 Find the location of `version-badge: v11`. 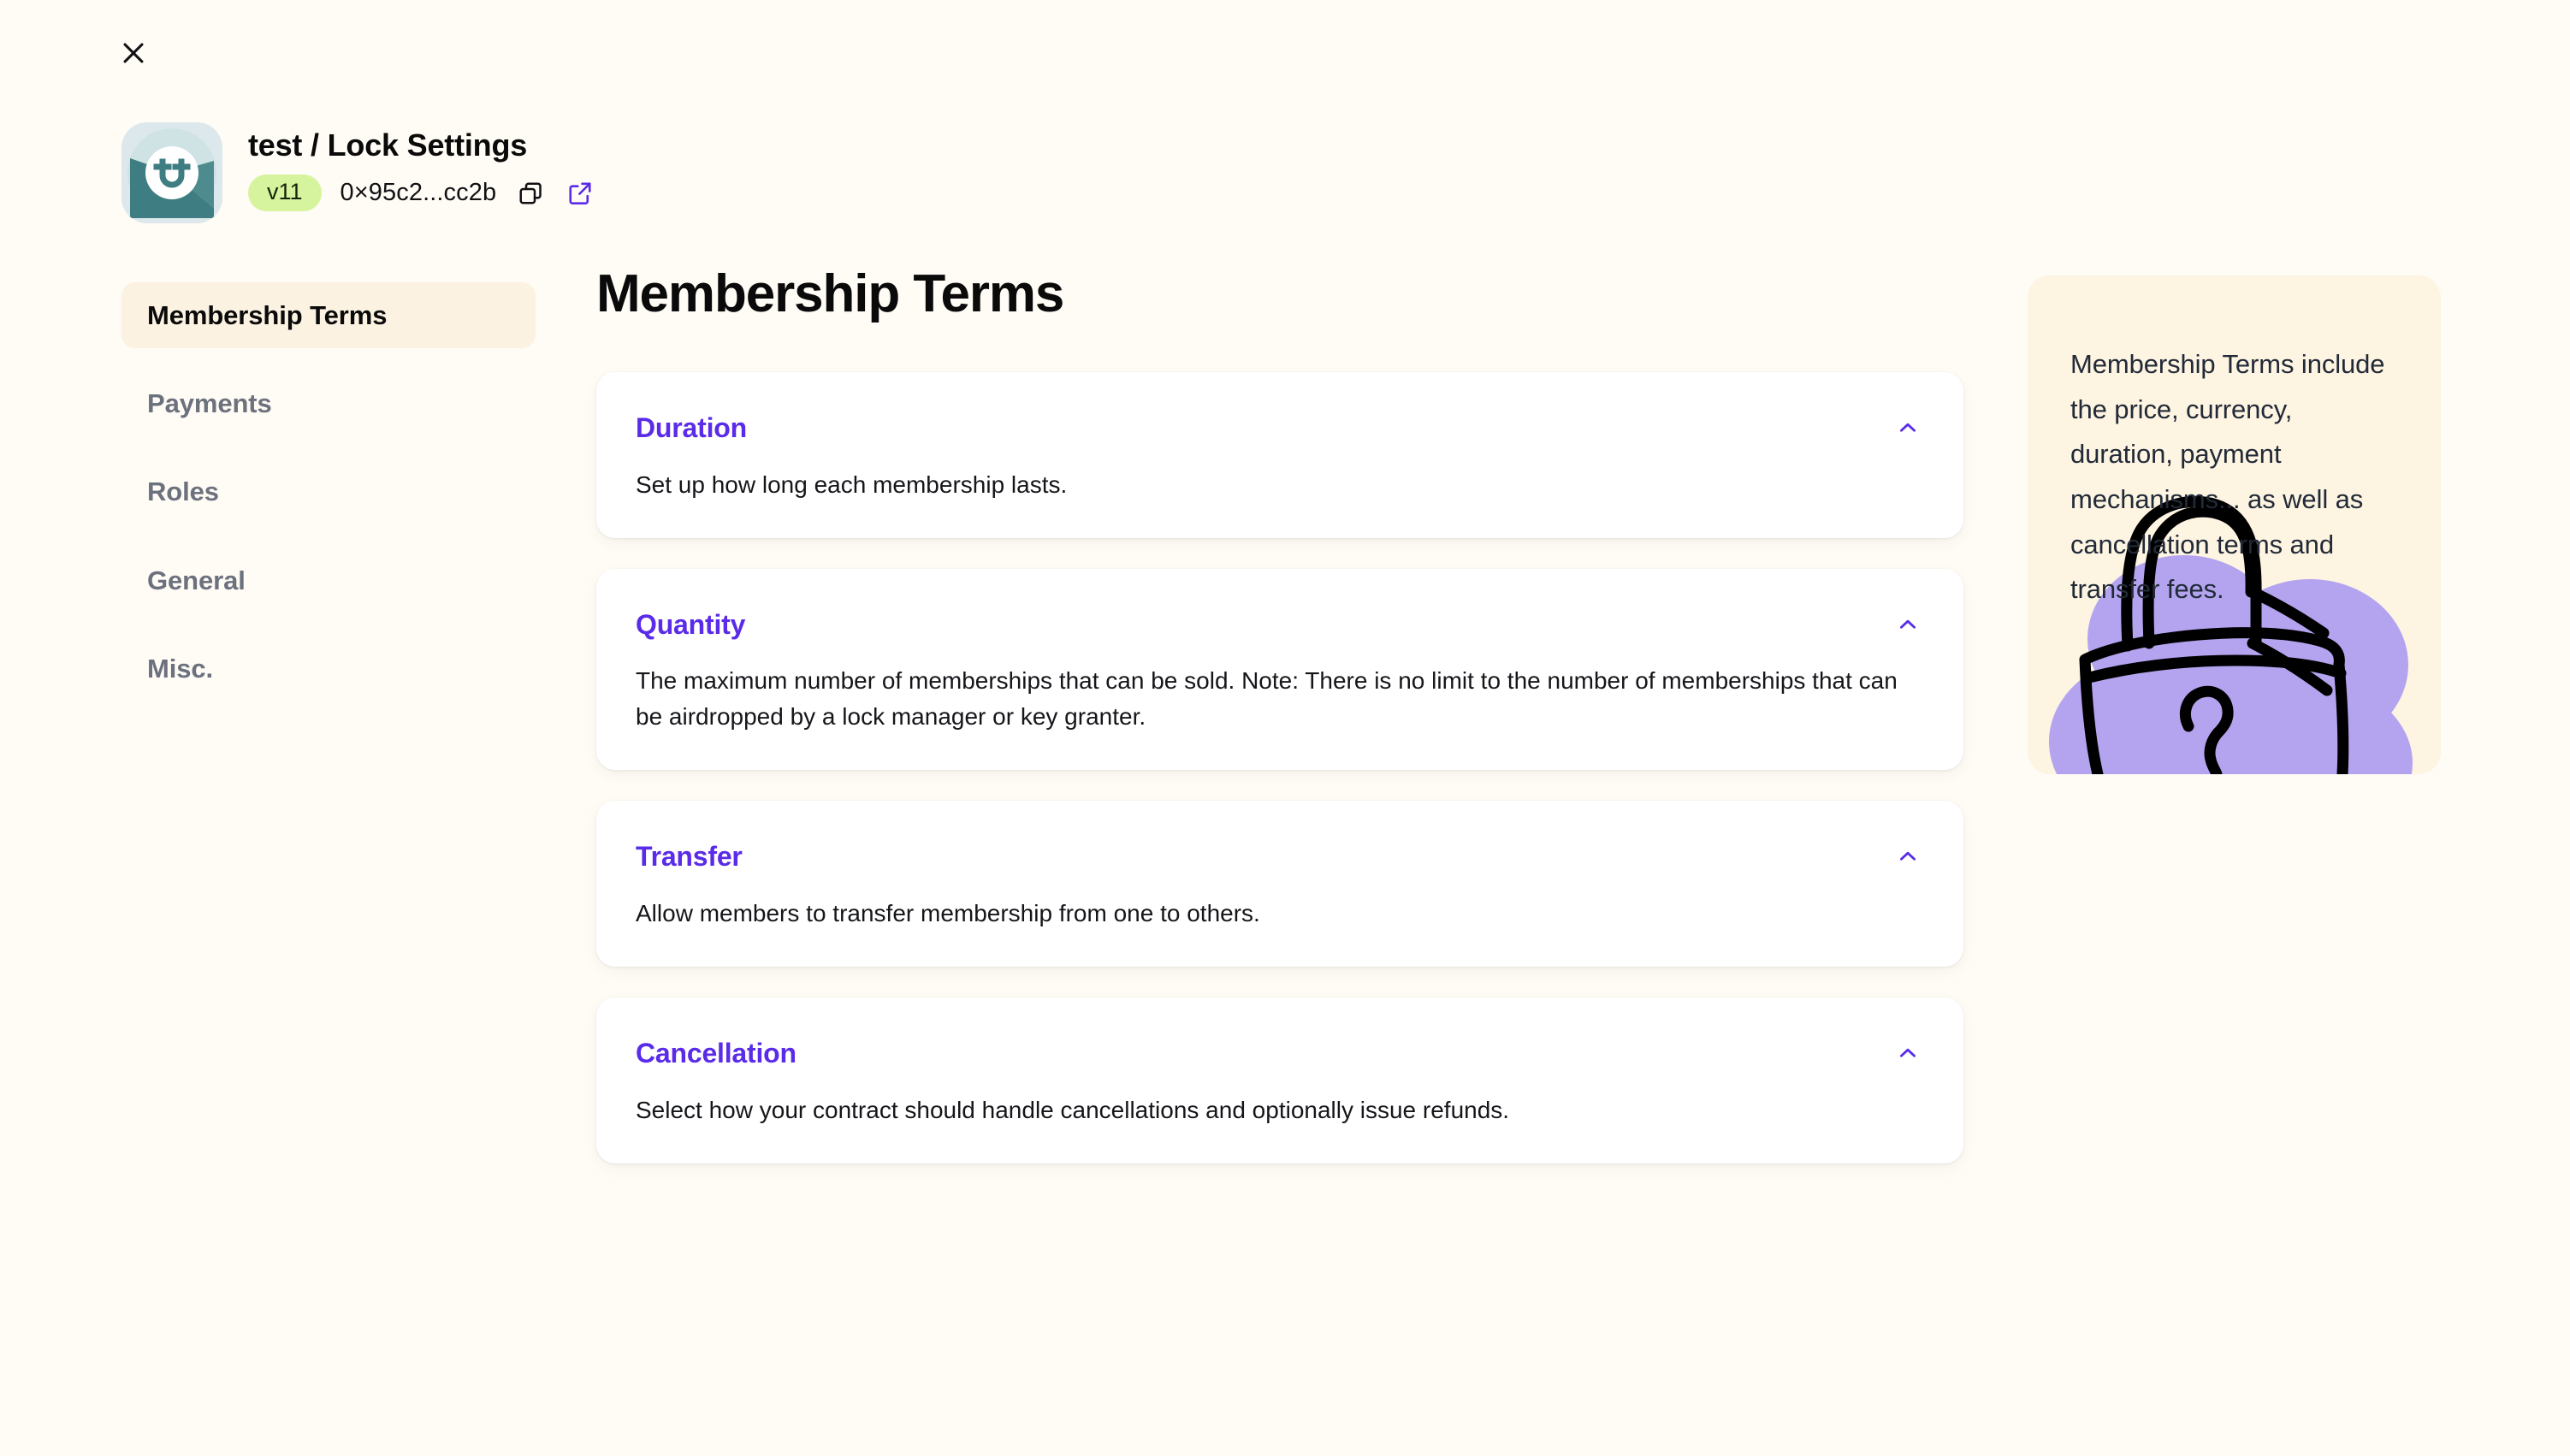

version-badge: v11 is located at coordinates (285, 193).